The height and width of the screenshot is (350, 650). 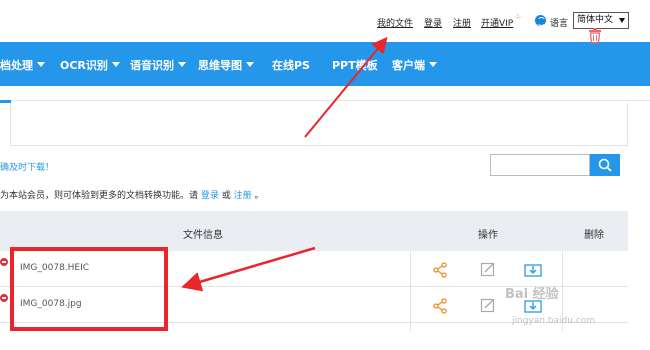 I want to click on language-select: 简体中文, so click(x=601, y=20).